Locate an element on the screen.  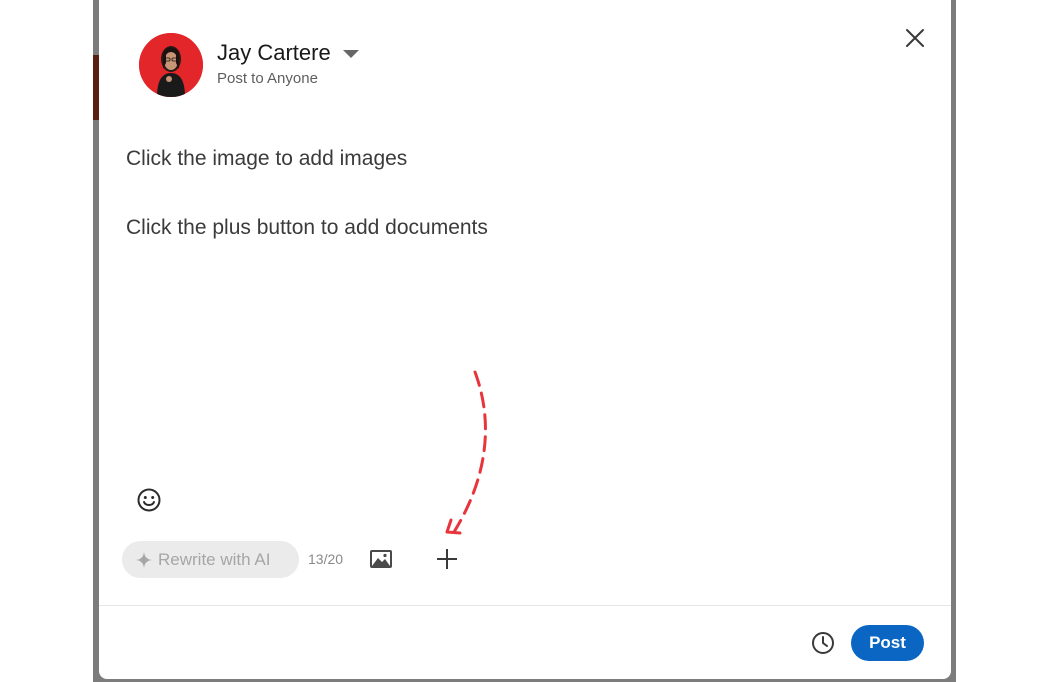
composer-header: Jay Cartere Post to Anyone is located at coordinates (439, 65).